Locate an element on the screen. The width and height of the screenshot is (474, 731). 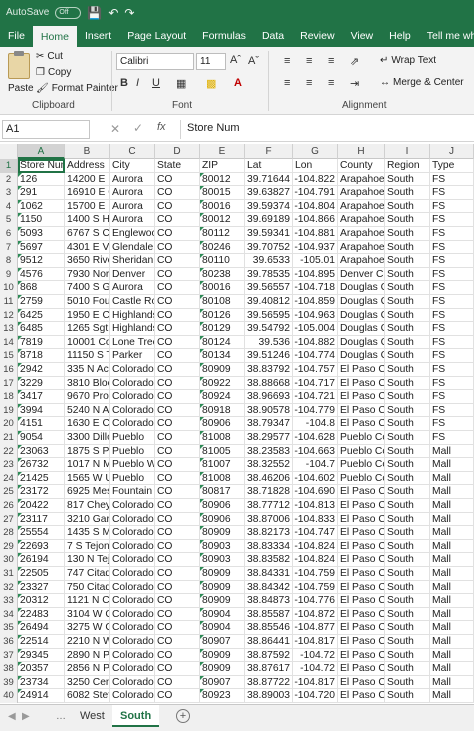
cell-g5: -104.866 is located at coordinates (315, 220).